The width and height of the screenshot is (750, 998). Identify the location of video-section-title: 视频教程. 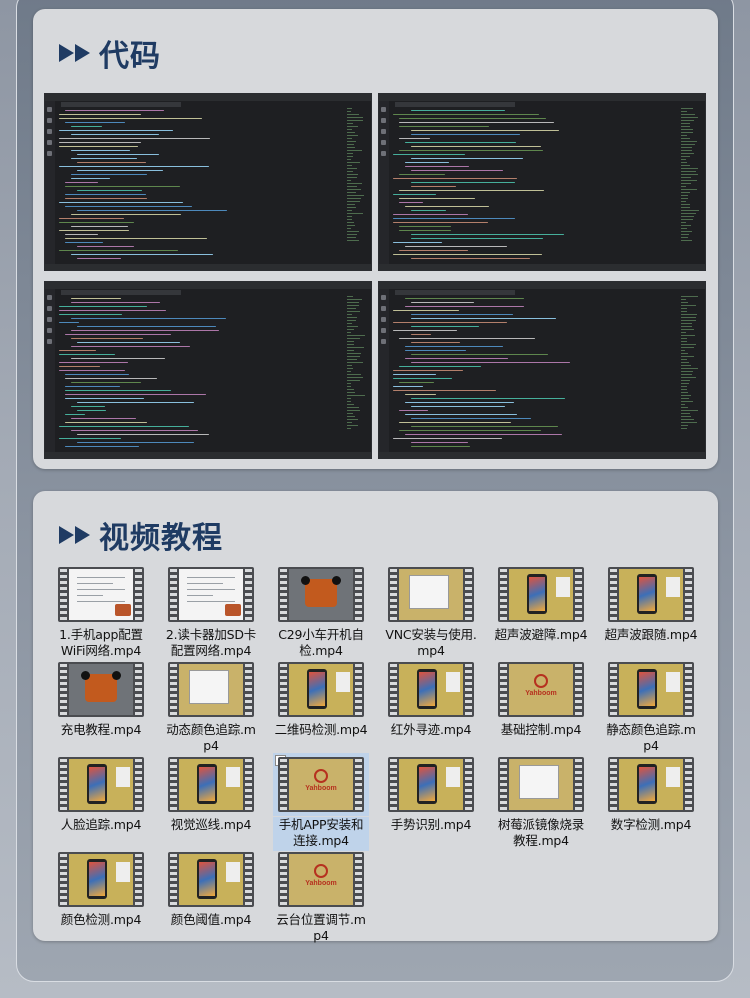
(141, 535).